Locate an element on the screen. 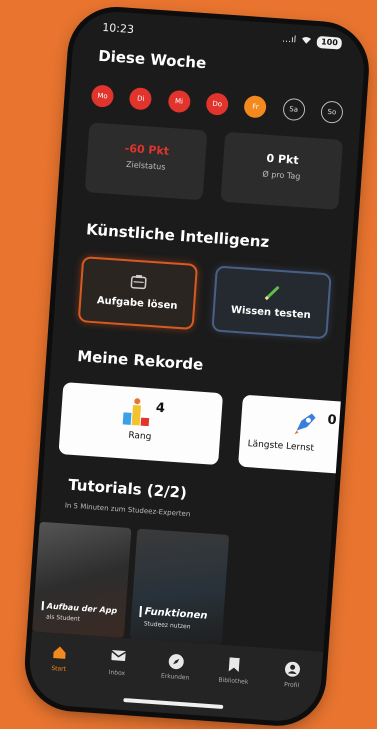 This screenshot has height=729, width=377. day-mi: Mi is located at coordinates (179, 101).